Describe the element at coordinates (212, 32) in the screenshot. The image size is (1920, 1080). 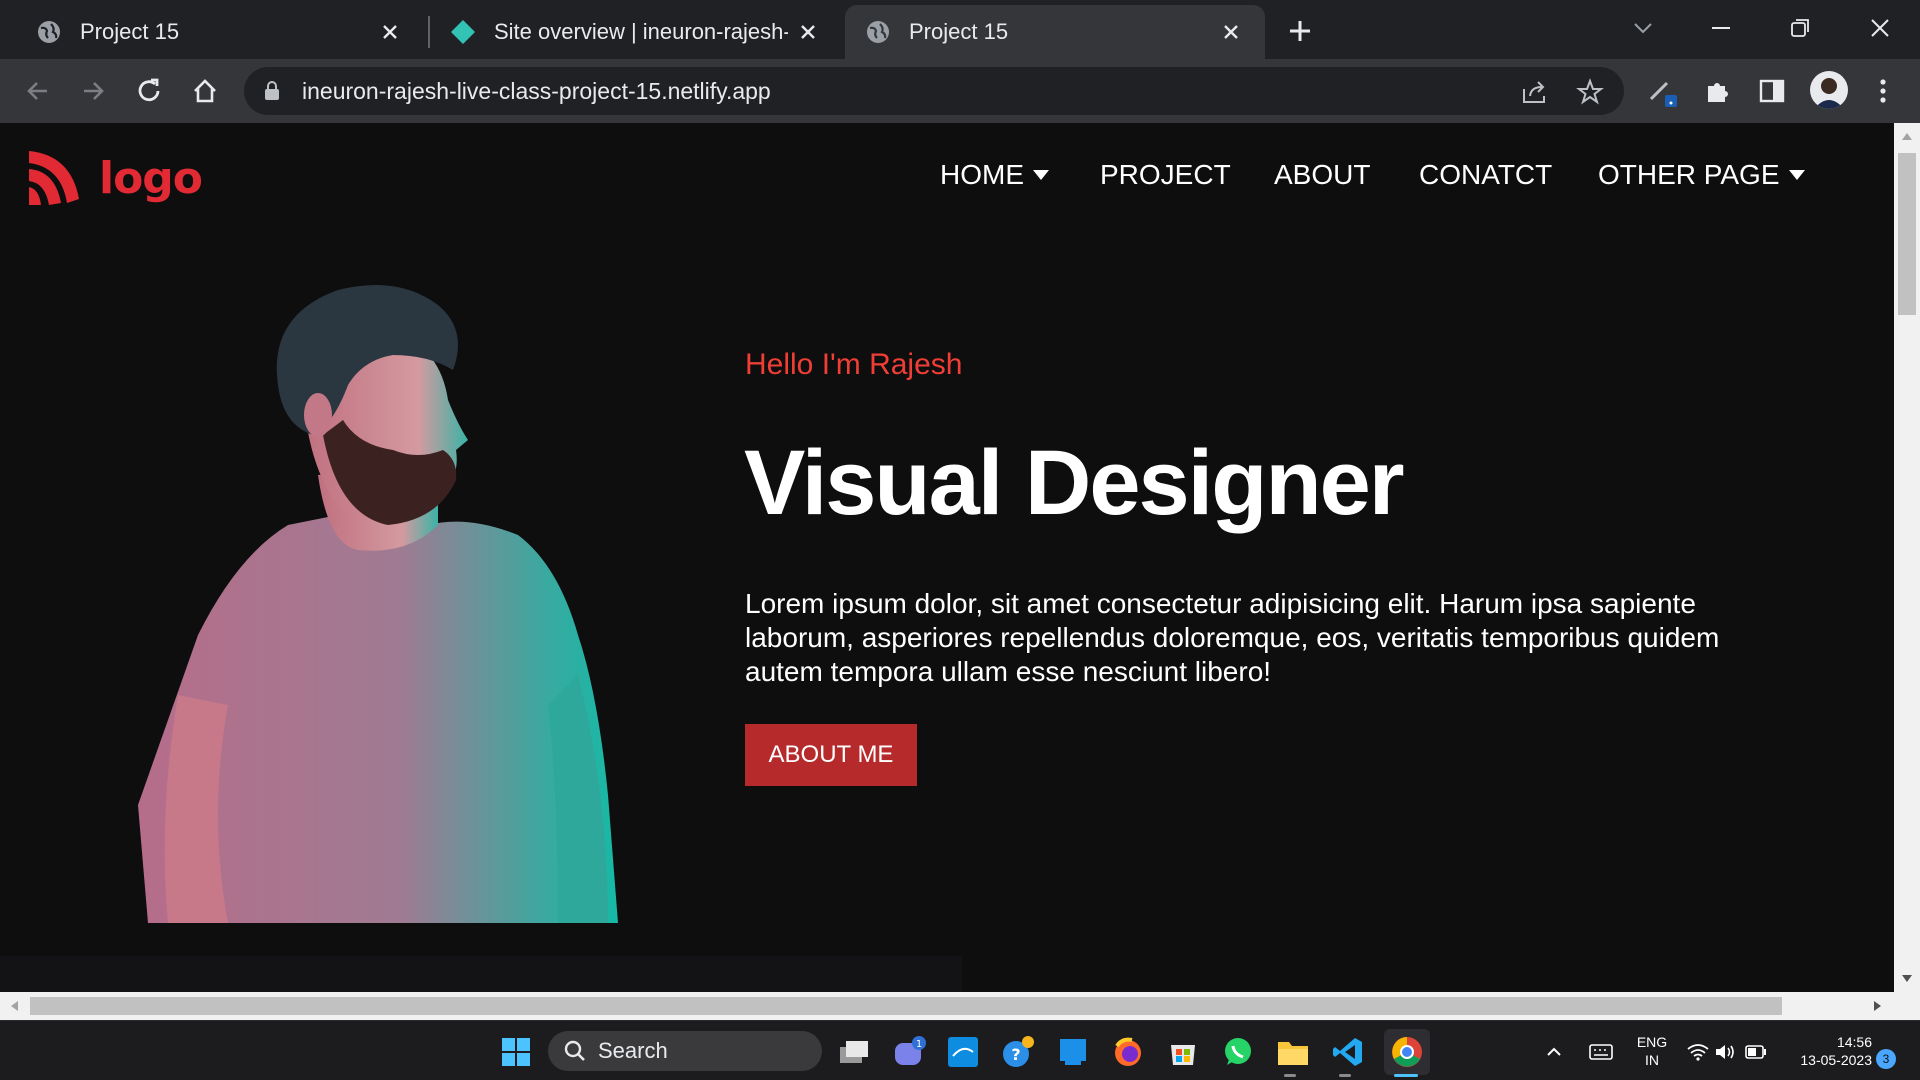
I see `browser-tab: Project 15` at that location.